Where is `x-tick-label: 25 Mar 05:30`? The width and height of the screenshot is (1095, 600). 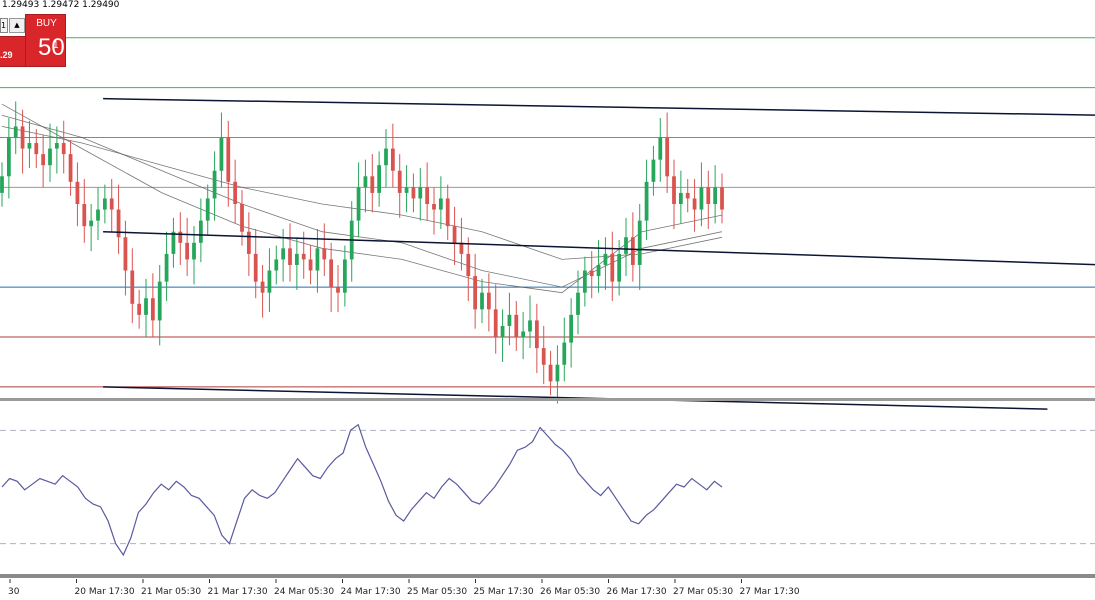
x-tick-label: 25 Mar 05:30 is located at coordinates (437, 592).